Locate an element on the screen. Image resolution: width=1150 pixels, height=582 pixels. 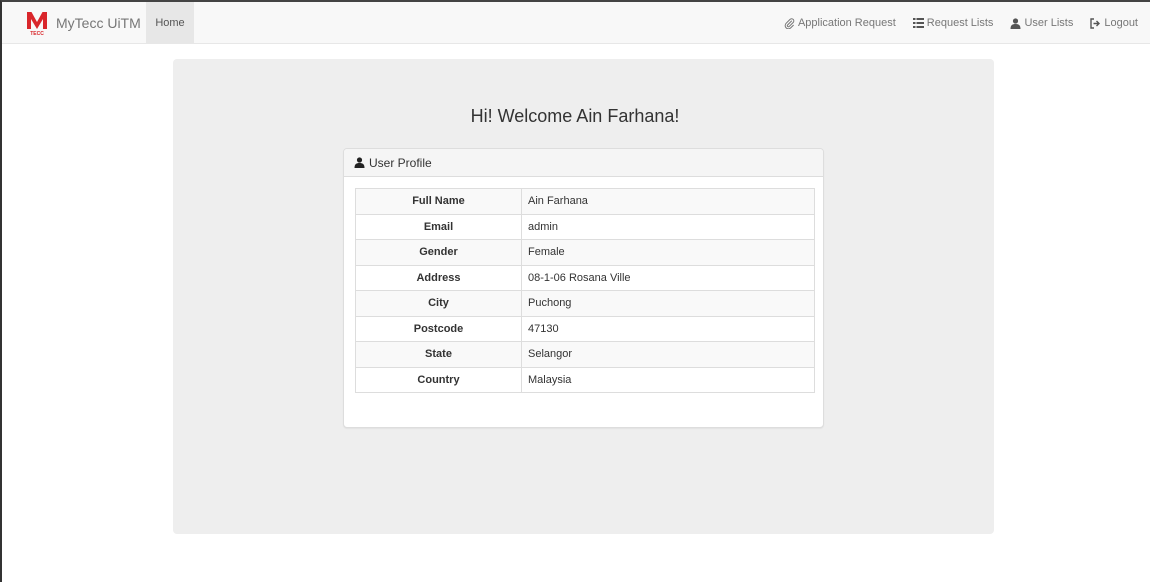
brand-name: MyTecc UiTM is located at coordinates (98, 23).